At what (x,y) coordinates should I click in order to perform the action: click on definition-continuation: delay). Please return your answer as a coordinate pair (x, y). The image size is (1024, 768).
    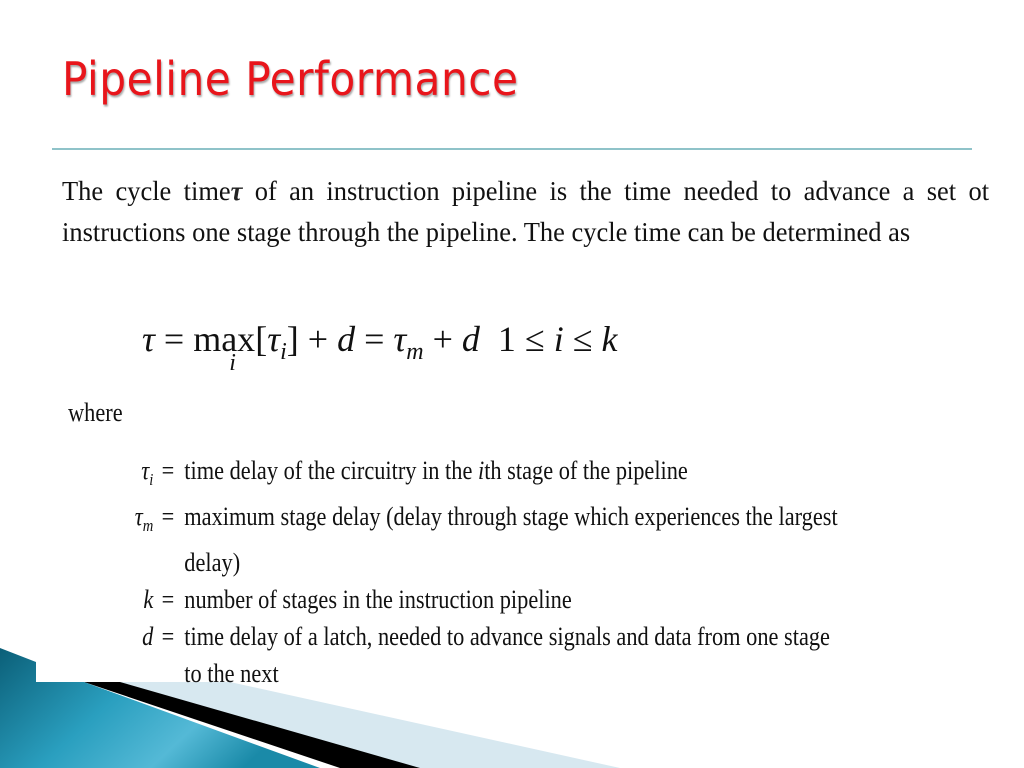
    Looking at the image, I should click on (547, 562).